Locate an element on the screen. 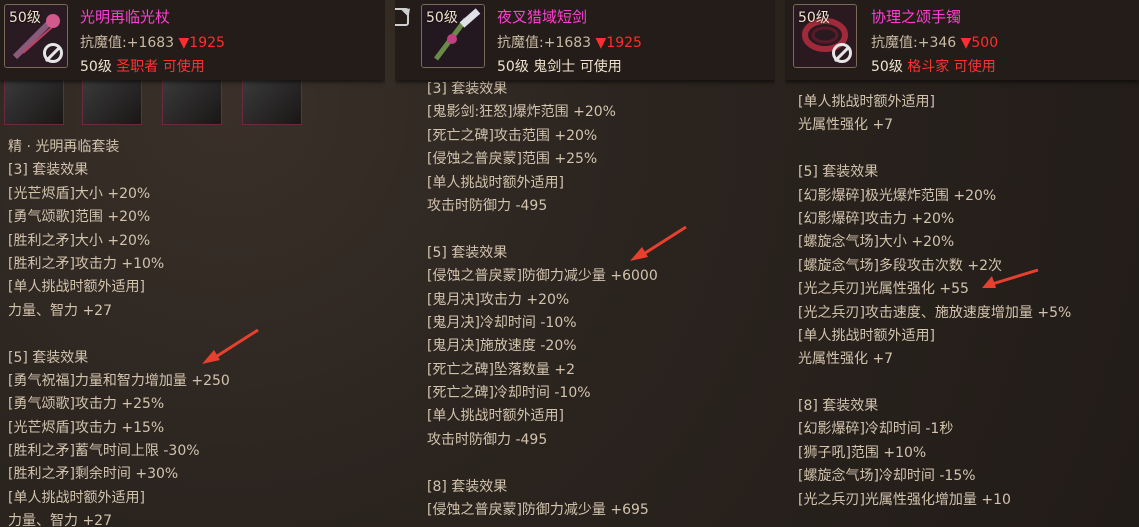  set-effect-line: [光之兵刃]光属性强化增加量 +10 is located at coordinates (904, 499).